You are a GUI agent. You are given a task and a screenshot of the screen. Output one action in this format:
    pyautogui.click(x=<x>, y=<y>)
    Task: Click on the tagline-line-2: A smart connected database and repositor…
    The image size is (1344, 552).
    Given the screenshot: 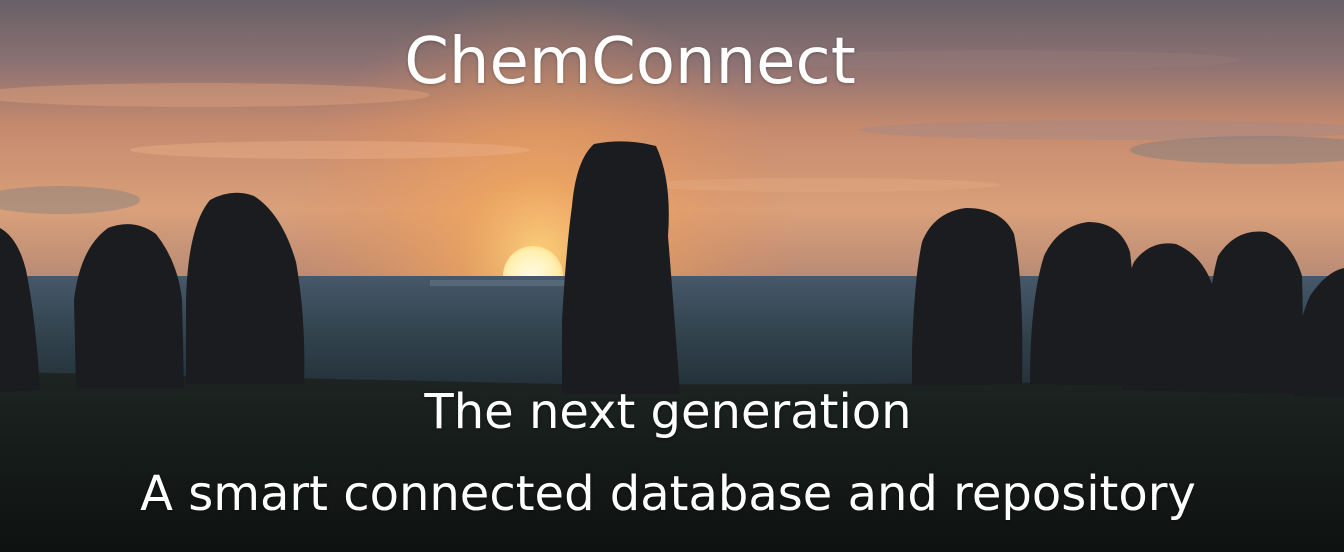 What is the action you would take?
    pyautogui.click(x=668, y=494)
    